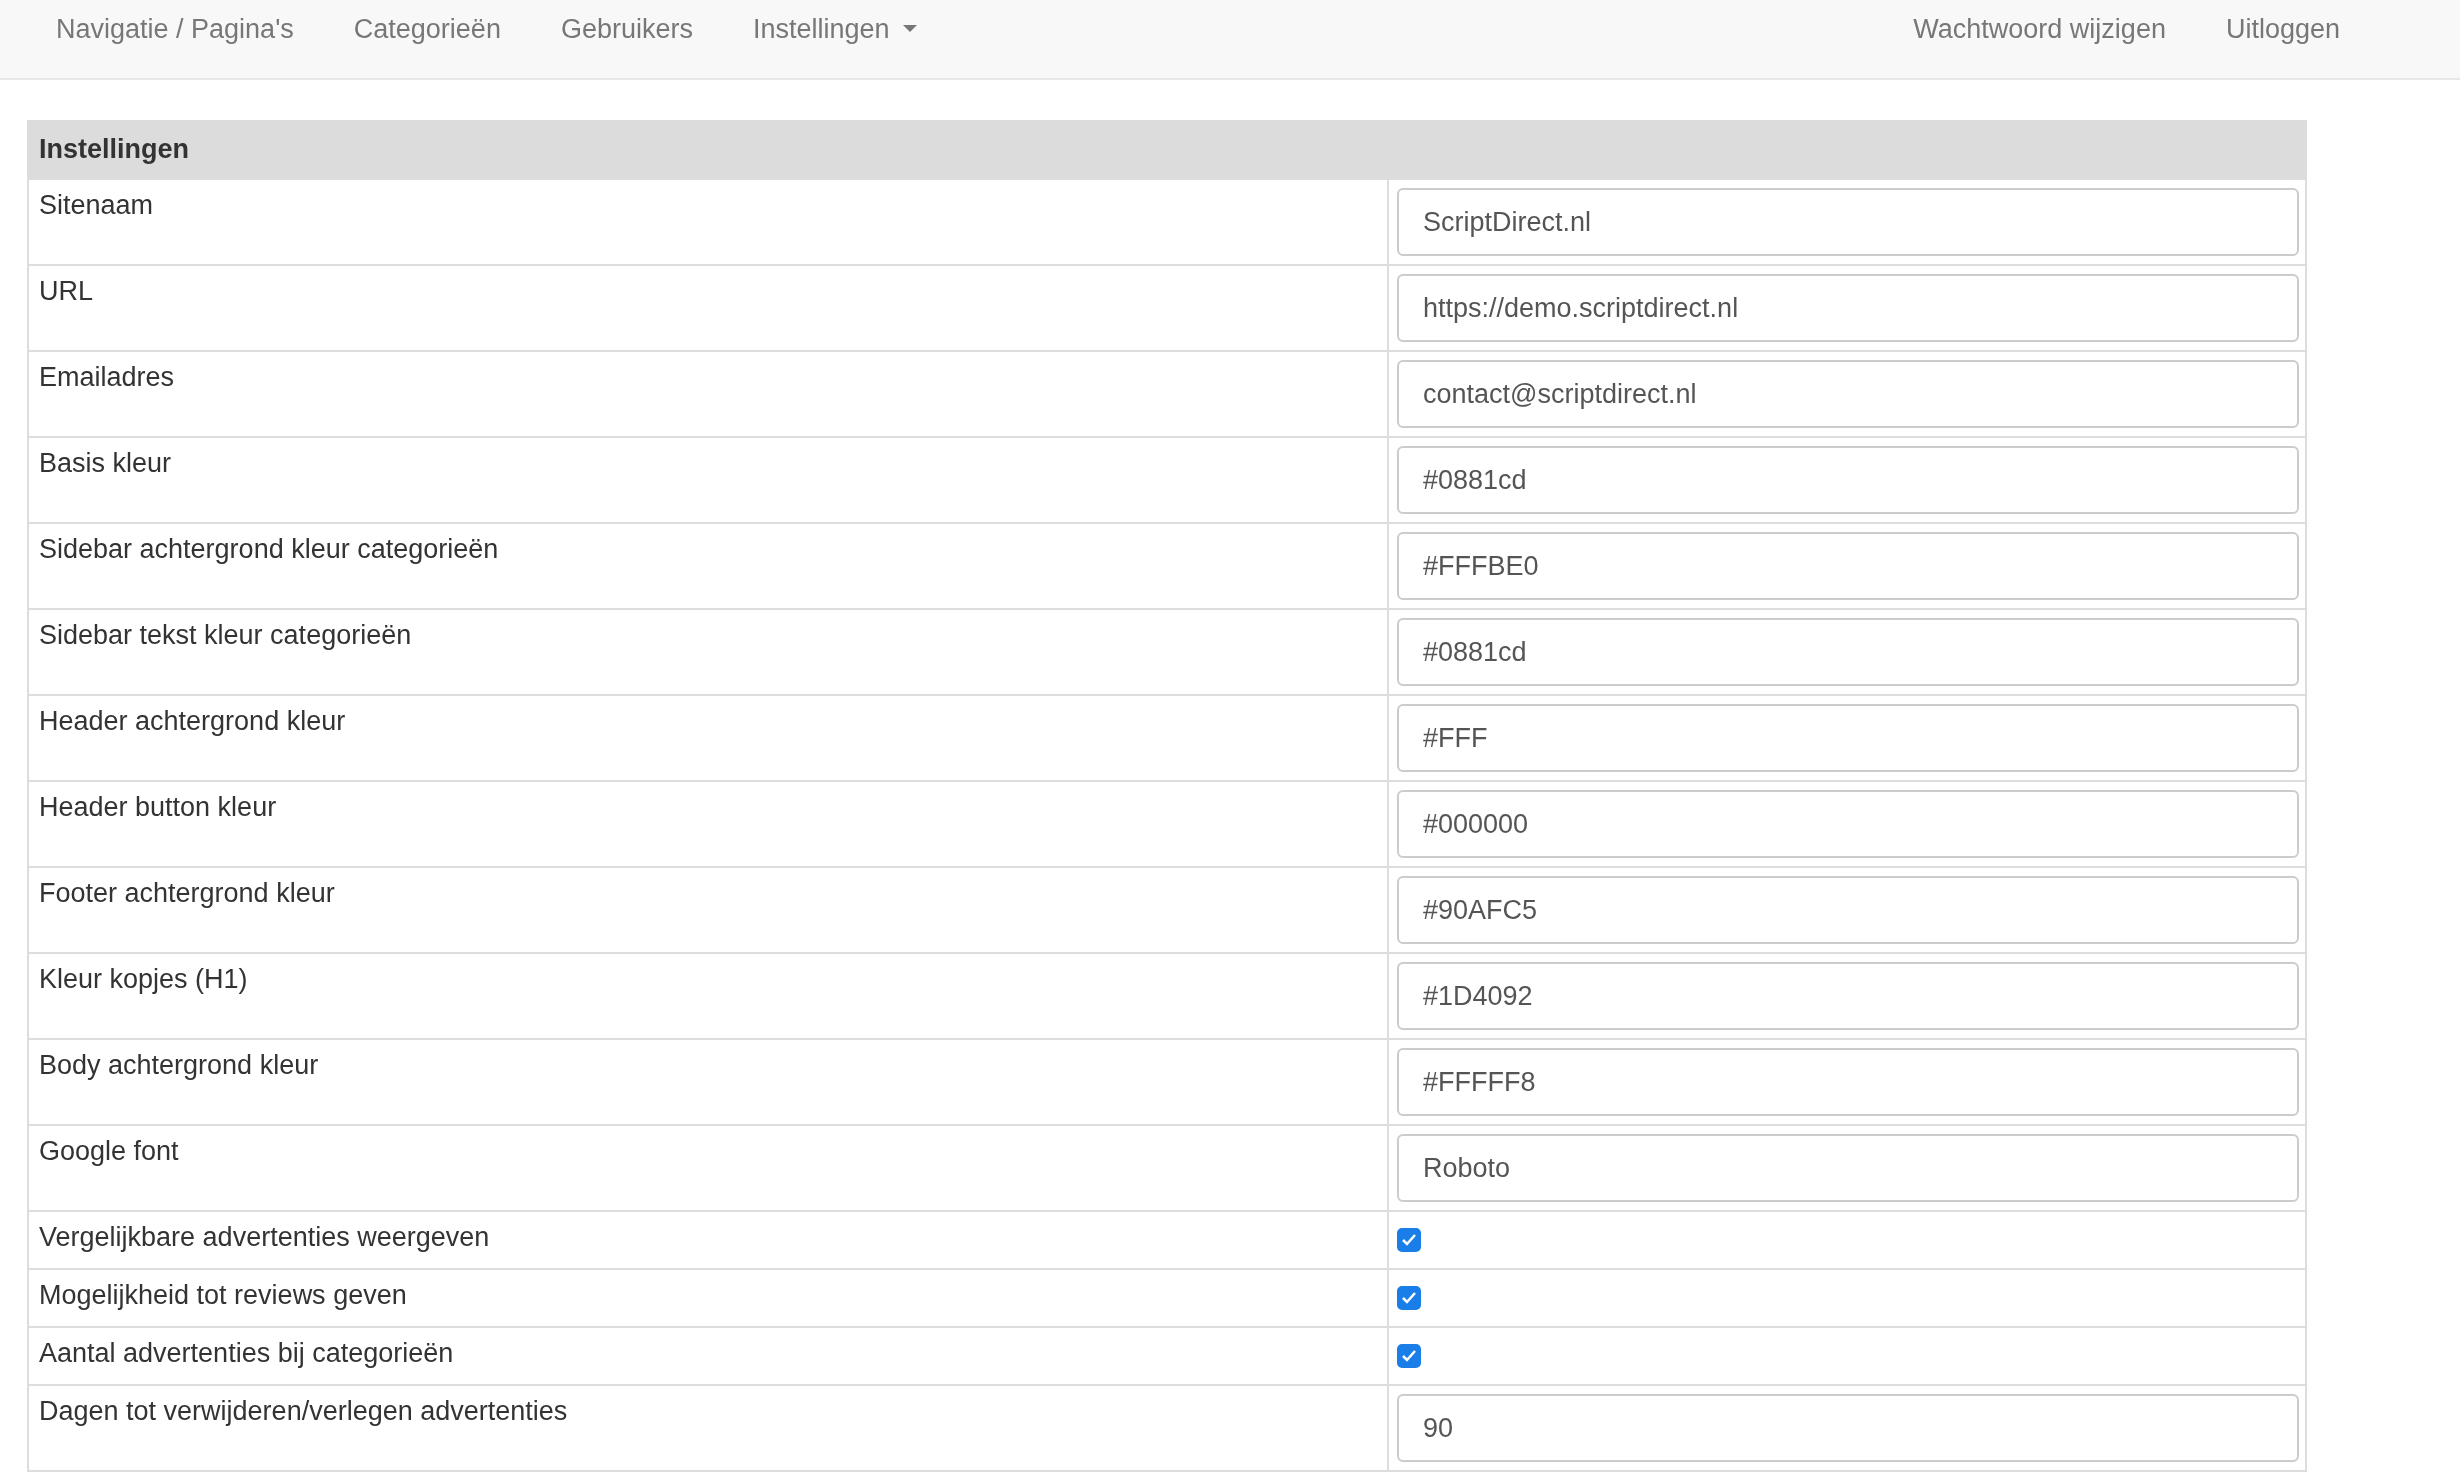 The image size is (2460, 1478). What do you see at coordinates (2039, 23) in the screenshot?
I see `nav-link: Wachtwoord wijzigen` at bounding box center [2039, 23].